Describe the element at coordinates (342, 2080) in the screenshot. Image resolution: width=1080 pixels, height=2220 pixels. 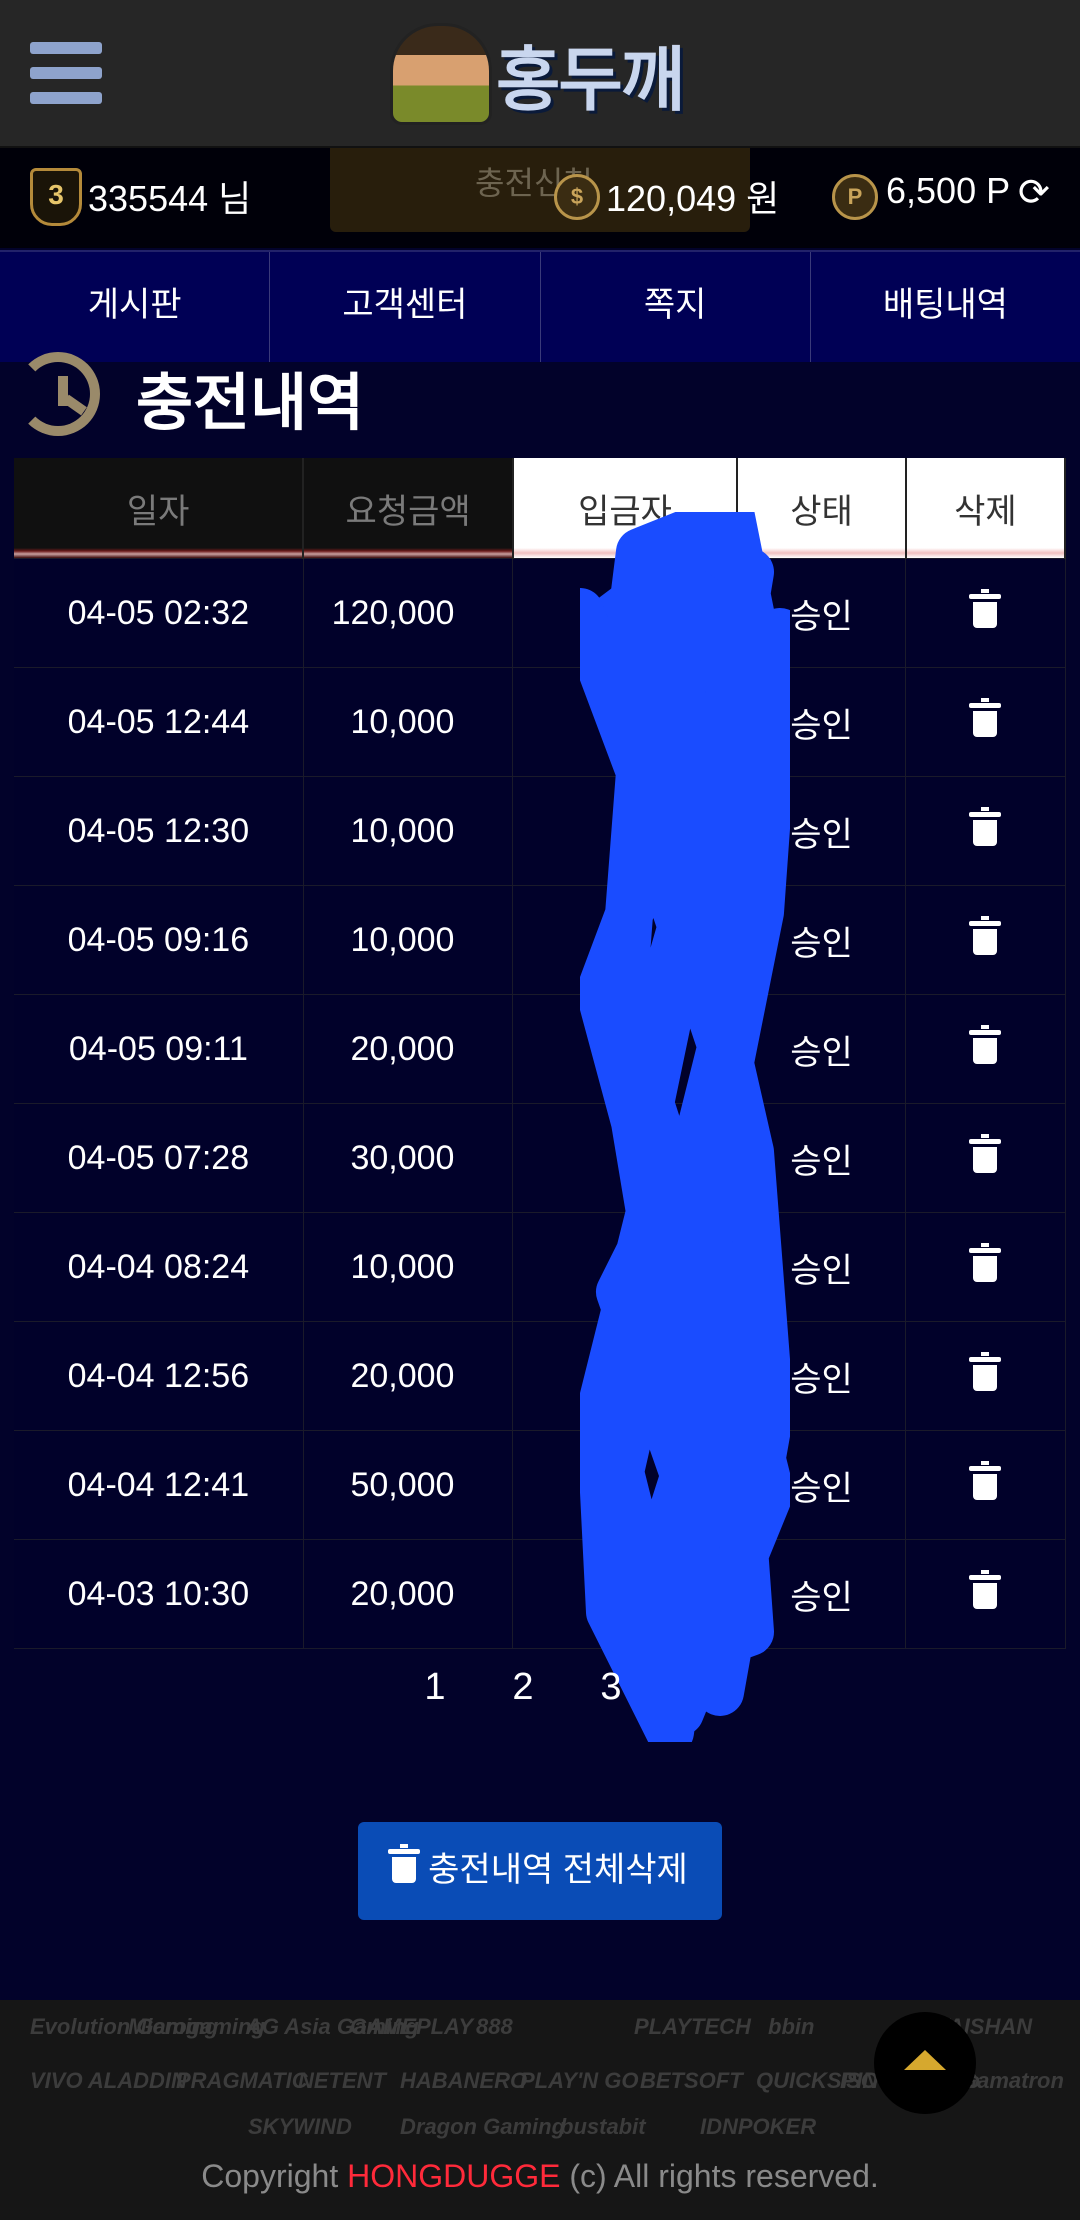
I see `provider-logo: NETENT` at that location.